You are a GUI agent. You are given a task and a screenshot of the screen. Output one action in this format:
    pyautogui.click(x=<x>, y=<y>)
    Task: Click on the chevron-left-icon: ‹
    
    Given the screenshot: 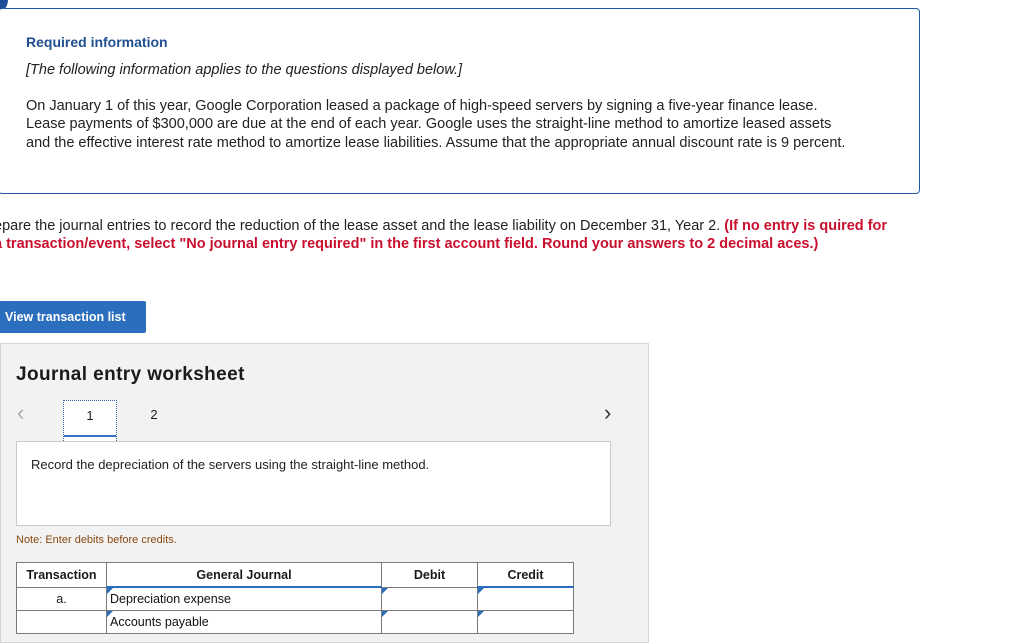 What is the action you would take?
    pyautogui.click(x=27, y=414)
    